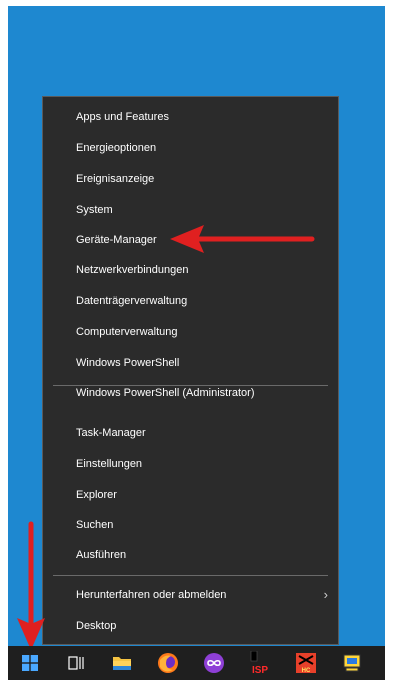 The width and height of the screenshot is (393, 680). I want to click on menu-item-datentraegerverwaltung: Datenträgerverwaltung, so click(190, 301).